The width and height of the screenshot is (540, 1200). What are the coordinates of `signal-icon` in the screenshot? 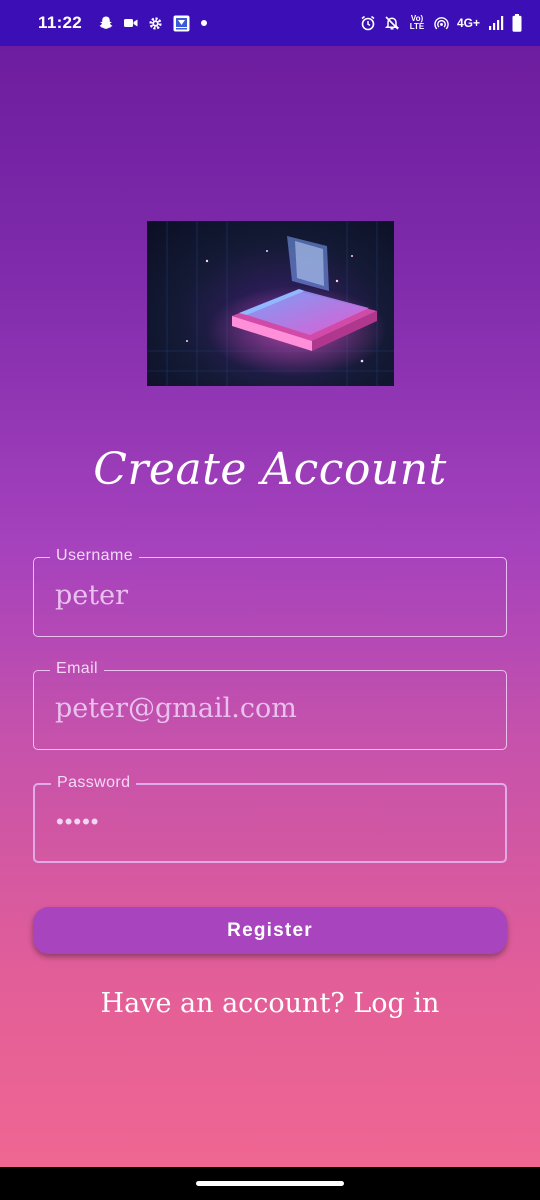 It's located at (496, 23).